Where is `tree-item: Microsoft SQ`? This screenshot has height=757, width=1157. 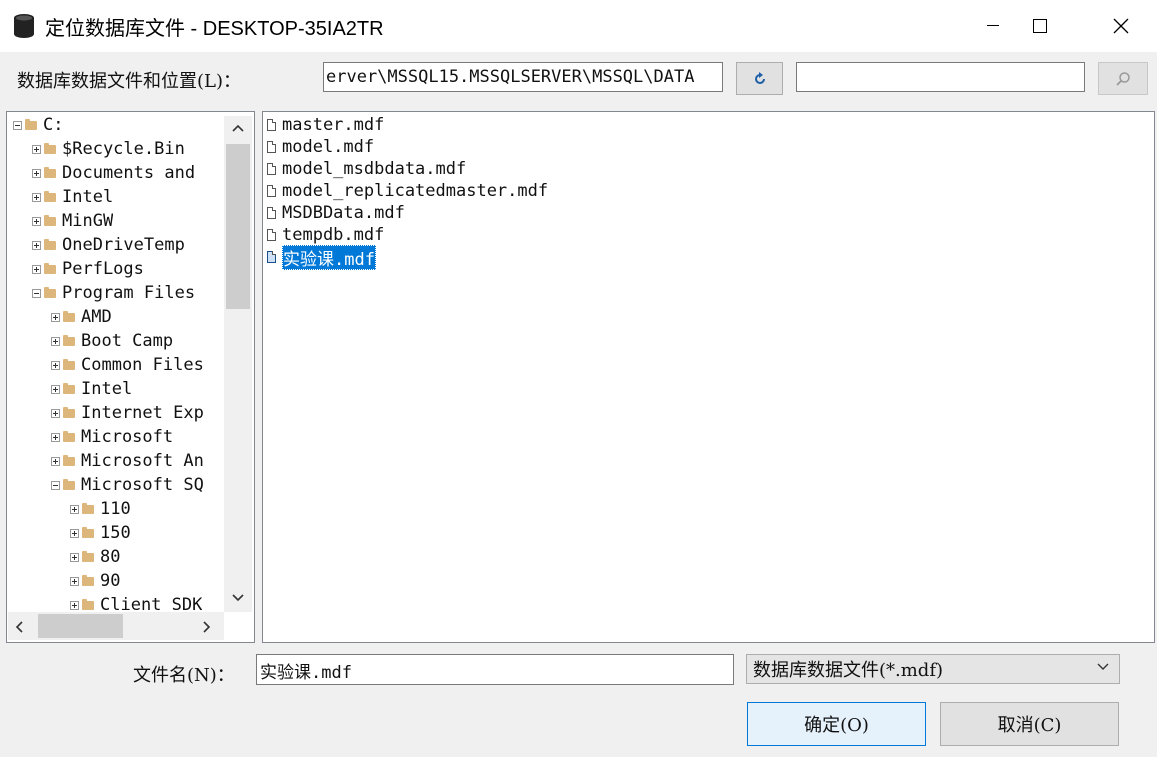
tree-item: Microsoft SQ is located at coordinates (127, 485).